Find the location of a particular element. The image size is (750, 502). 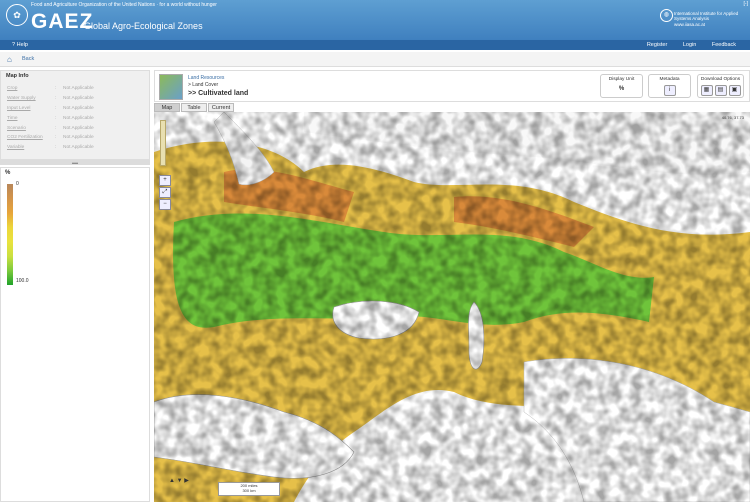

zoom-slider is located at coordinates (163, 143).